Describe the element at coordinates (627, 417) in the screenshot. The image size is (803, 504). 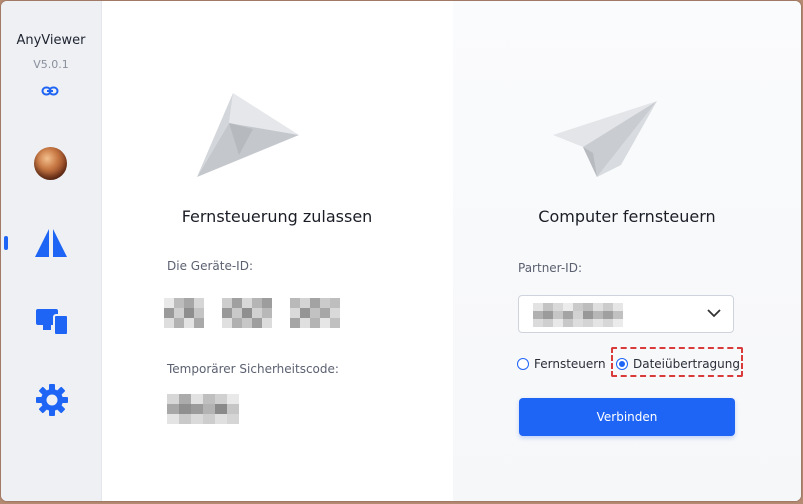
I see `connect-button: Verbinden` at that location.